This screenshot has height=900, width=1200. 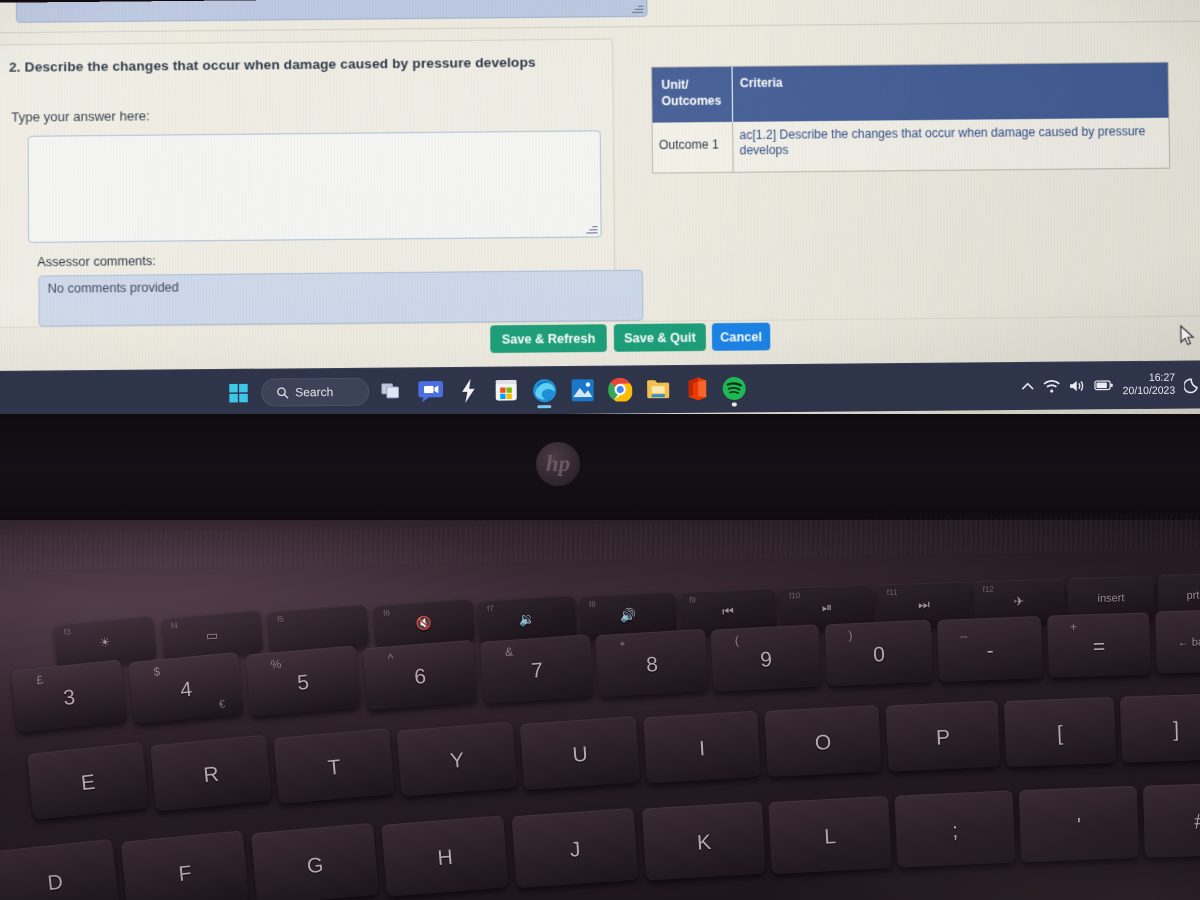 What do you see at coordinates (1162, 377) in the screenshot?
I see `tray-time: 16:27` at bounding box center [1162, 377].